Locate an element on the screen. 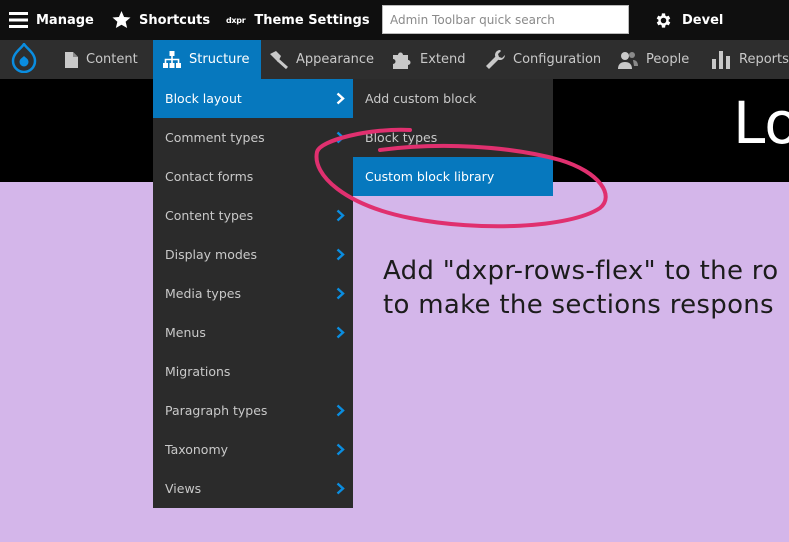  menu-item-label: Taxonomy is located at coordinates (197, 449).